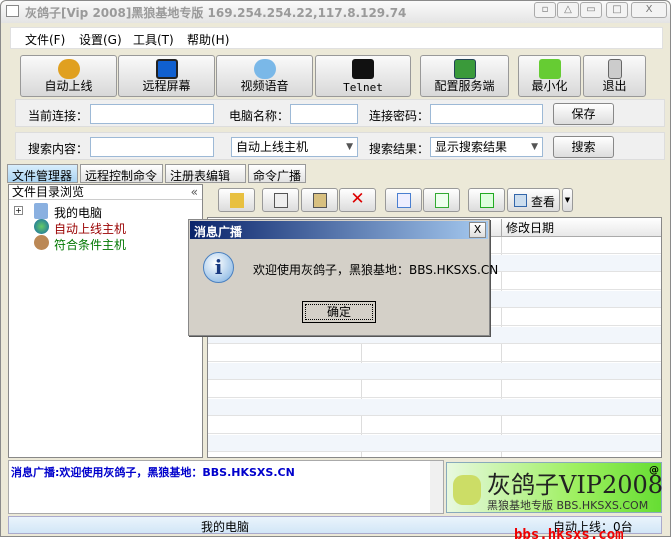  Describe the element at coordinates (567, 200) in the screenshot. I see `view-dropdown-button: ▼` at that location.